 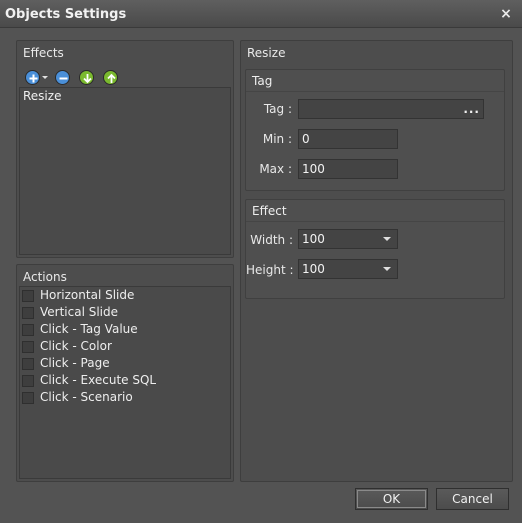 I want to click on move-up-icon, so click(x=110, y=77).